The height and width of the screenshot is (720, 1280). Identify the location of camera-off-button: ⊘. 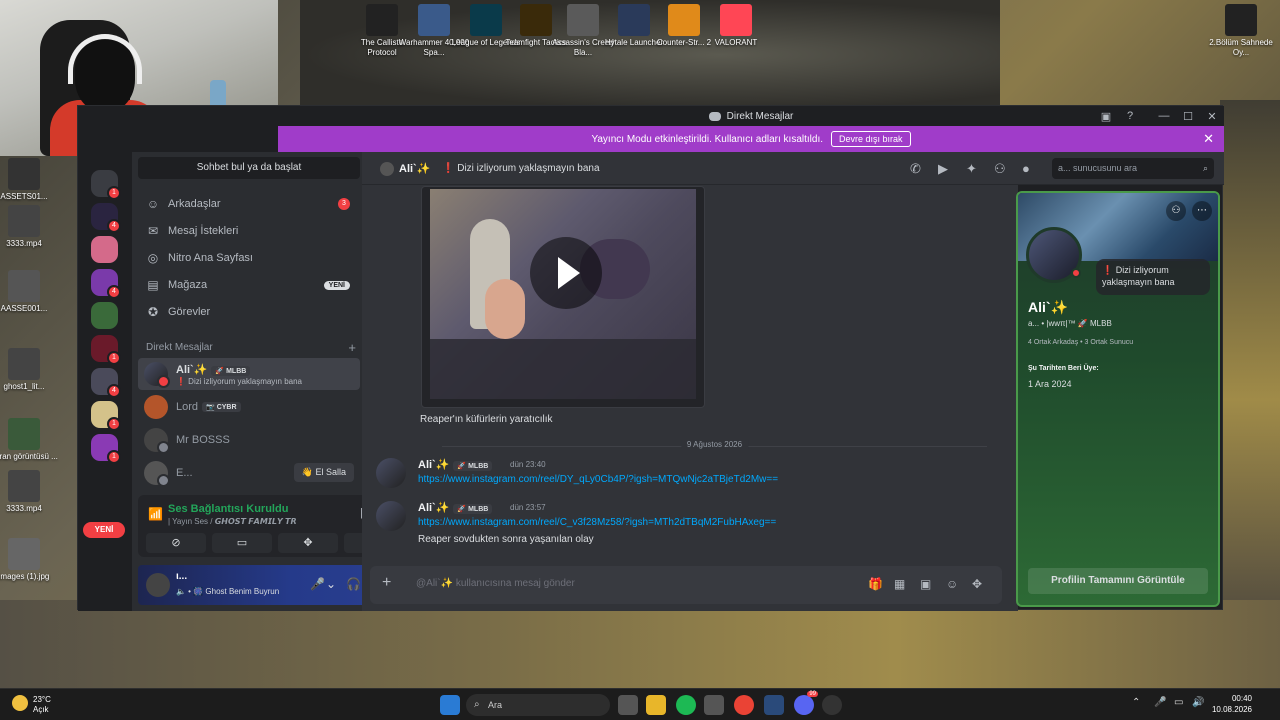
(176, 543).